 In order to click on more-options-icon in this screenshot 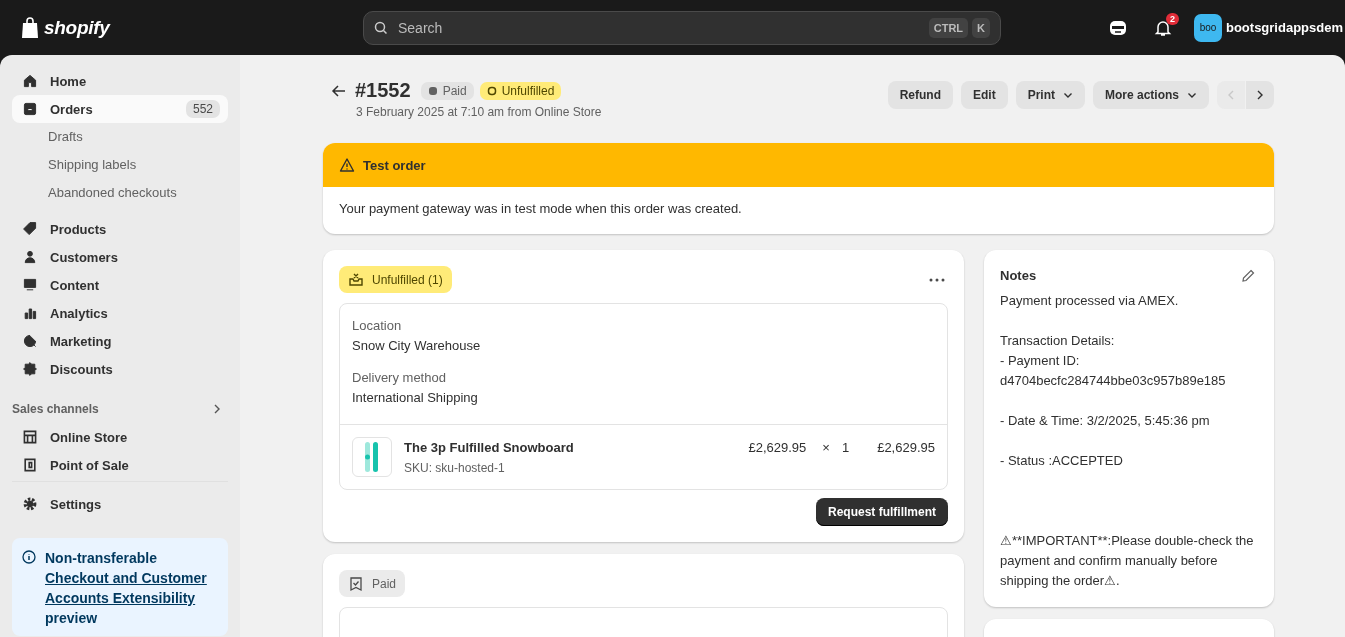, I will do `click(937, 279)`.